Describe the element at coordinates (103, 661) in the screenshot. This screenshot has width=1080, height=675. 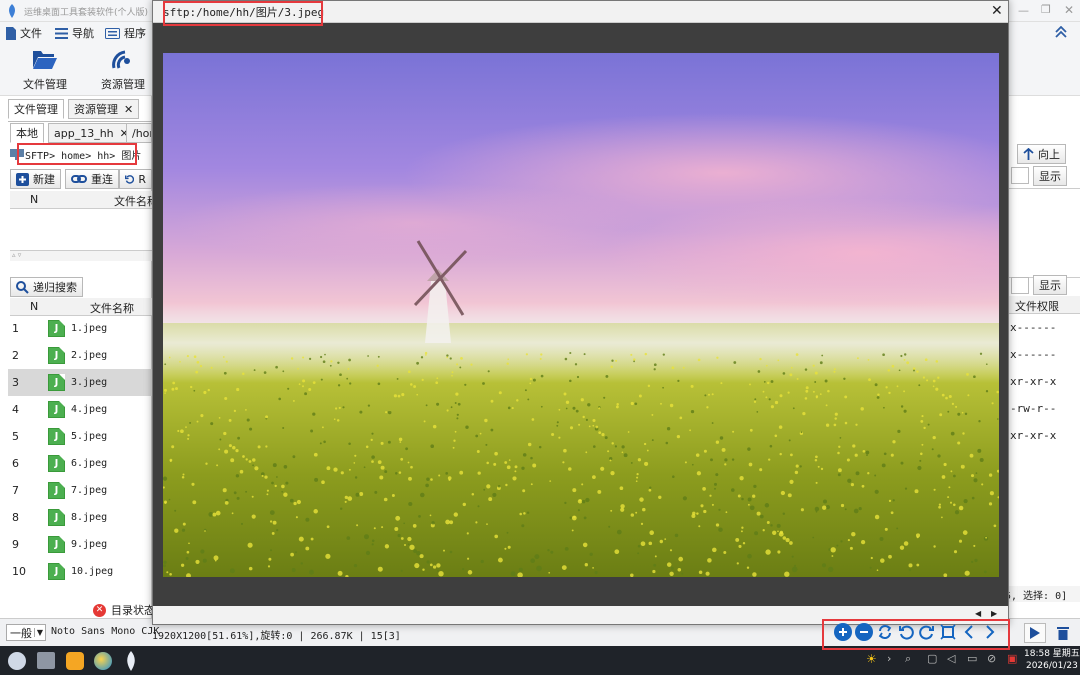
I see `browser-icon` at that location.